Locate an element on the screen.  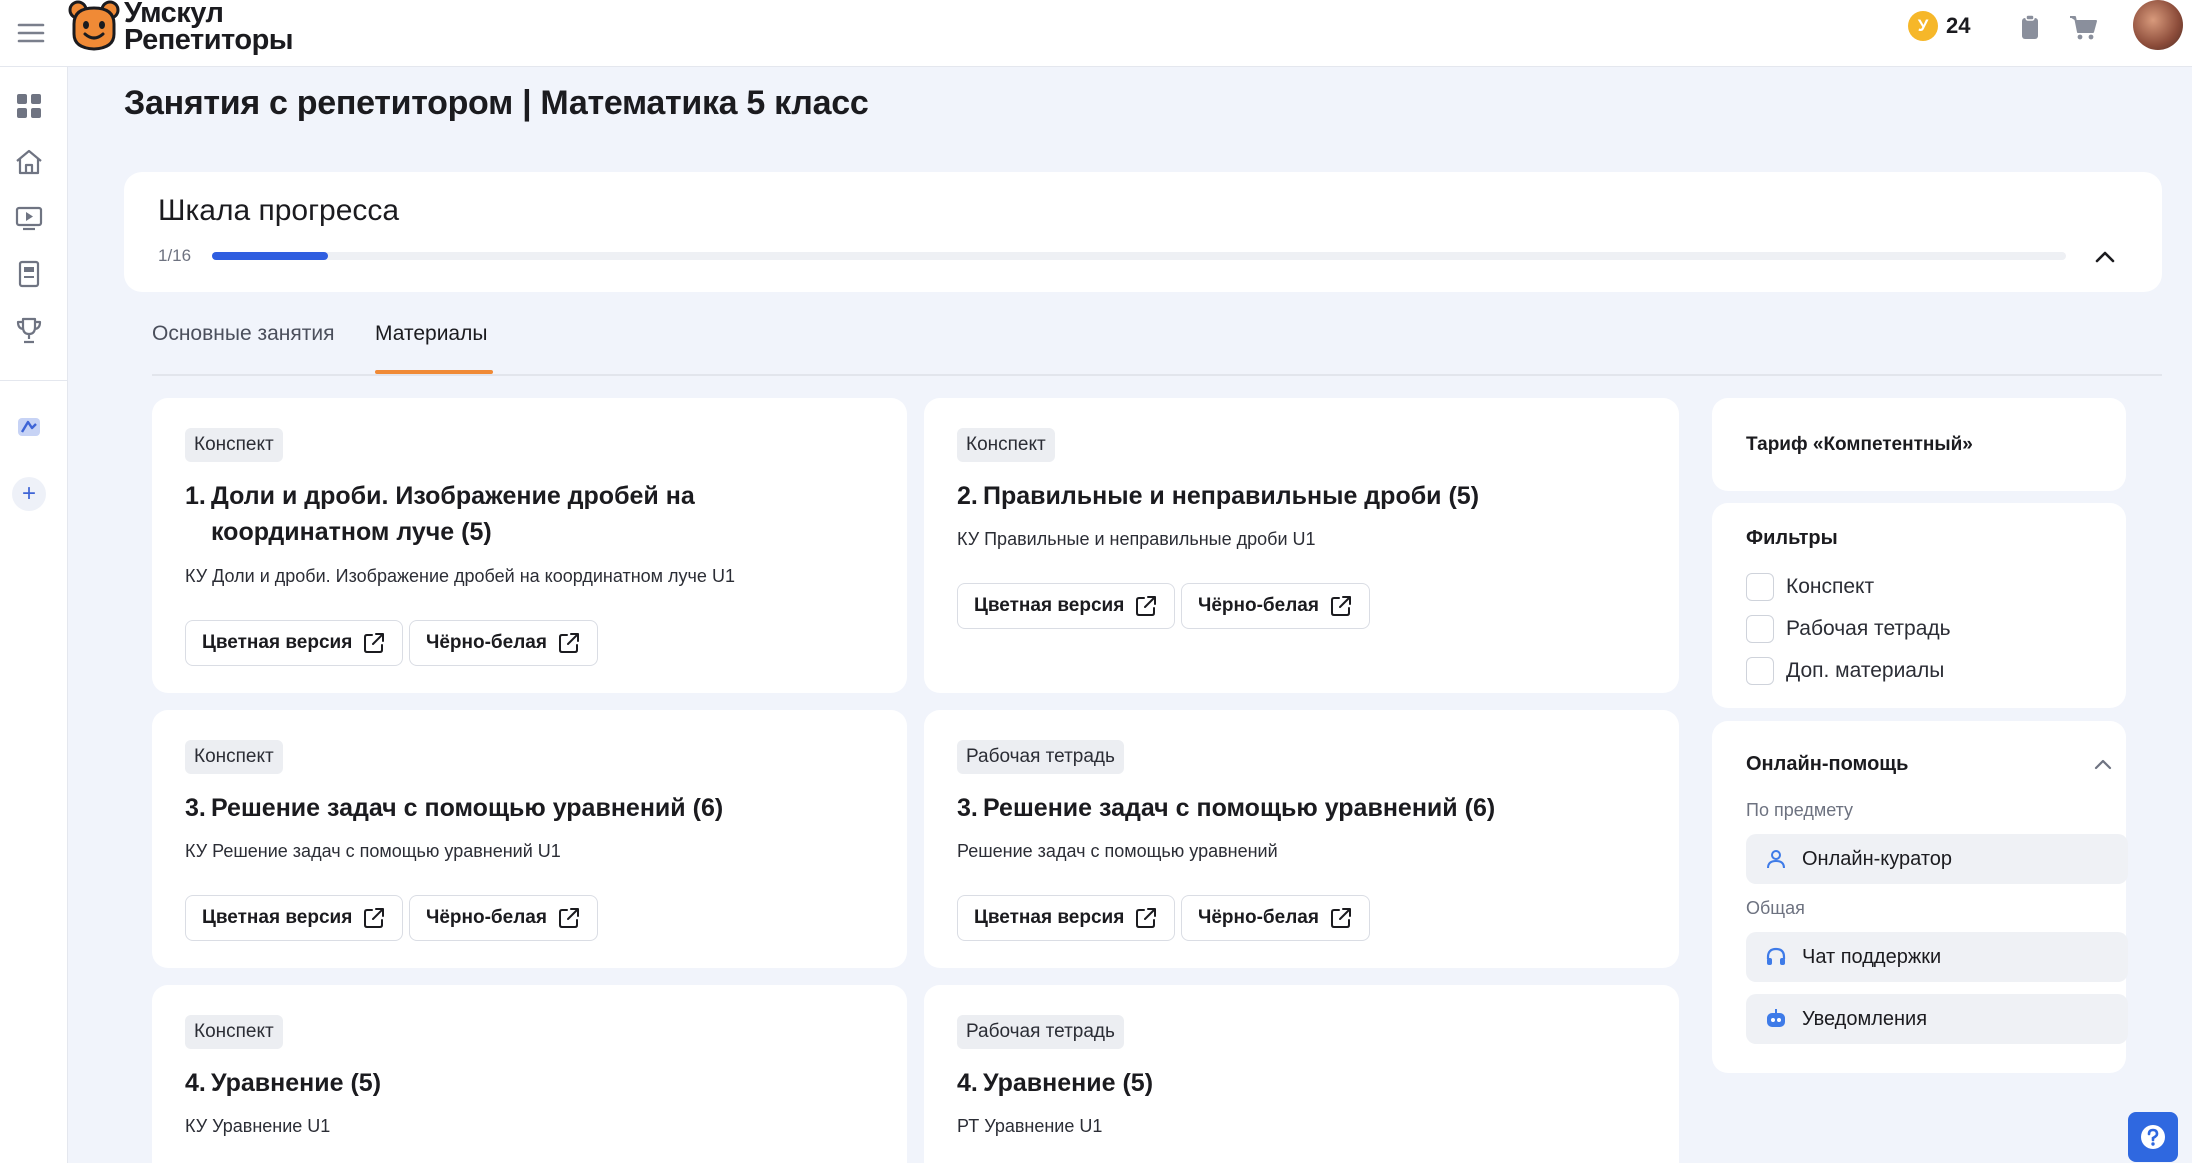
filters-title: Фильтры is located at coordinates (1792, 538).